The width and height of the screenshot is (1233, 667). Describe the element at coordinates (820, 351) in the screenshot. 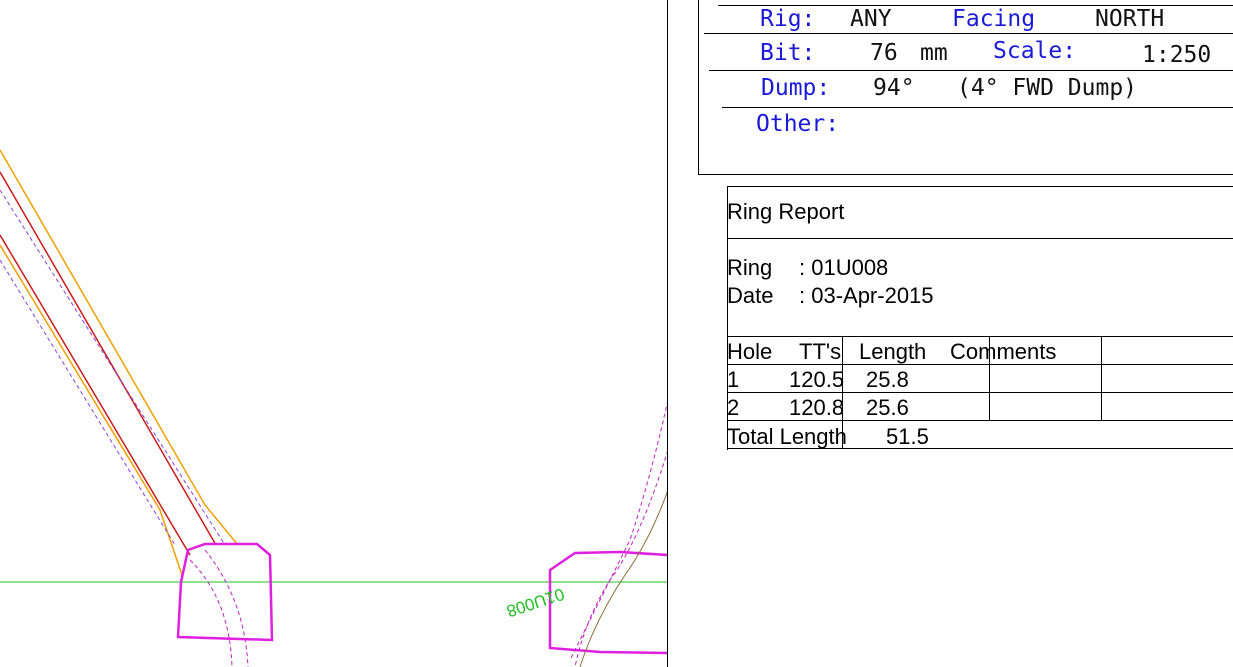

I see `col-header-tts: TT's` at that location.